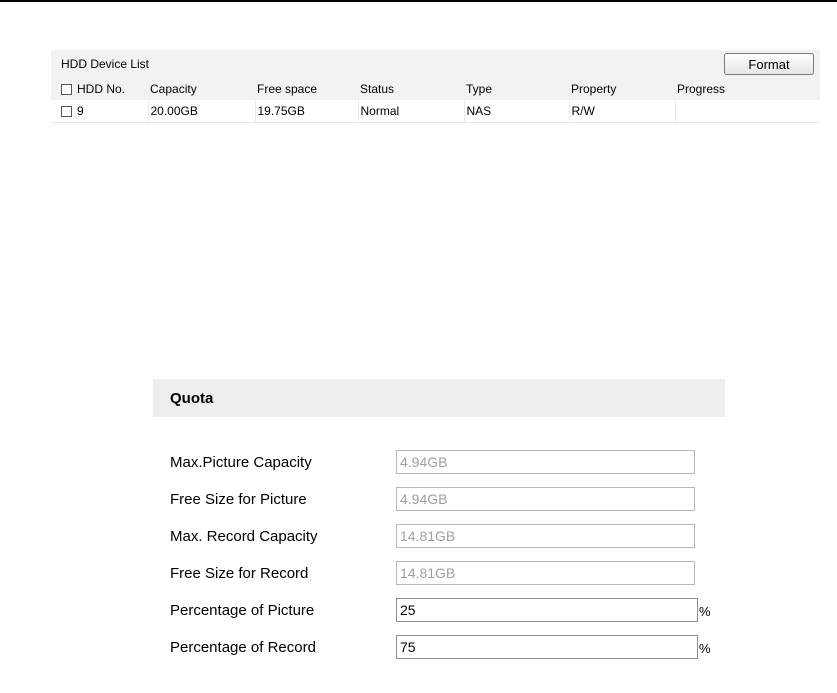  What do you see at coordinates (545, 462) in the screenshot?
I see `max-picture-capacity-field` at bounding box center [545, 462].